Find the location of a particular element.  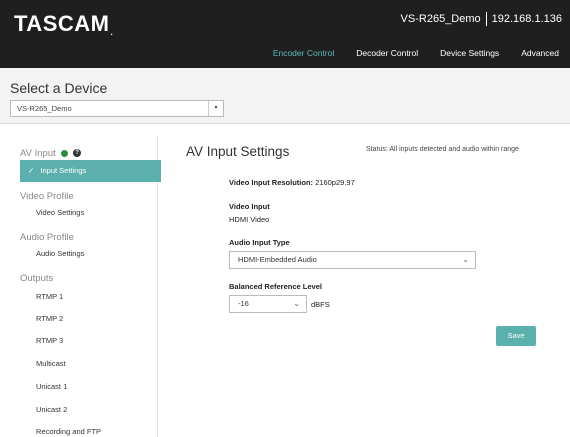

audio-input-type-label: Audio Input Type is located at coordinates (259, 242).